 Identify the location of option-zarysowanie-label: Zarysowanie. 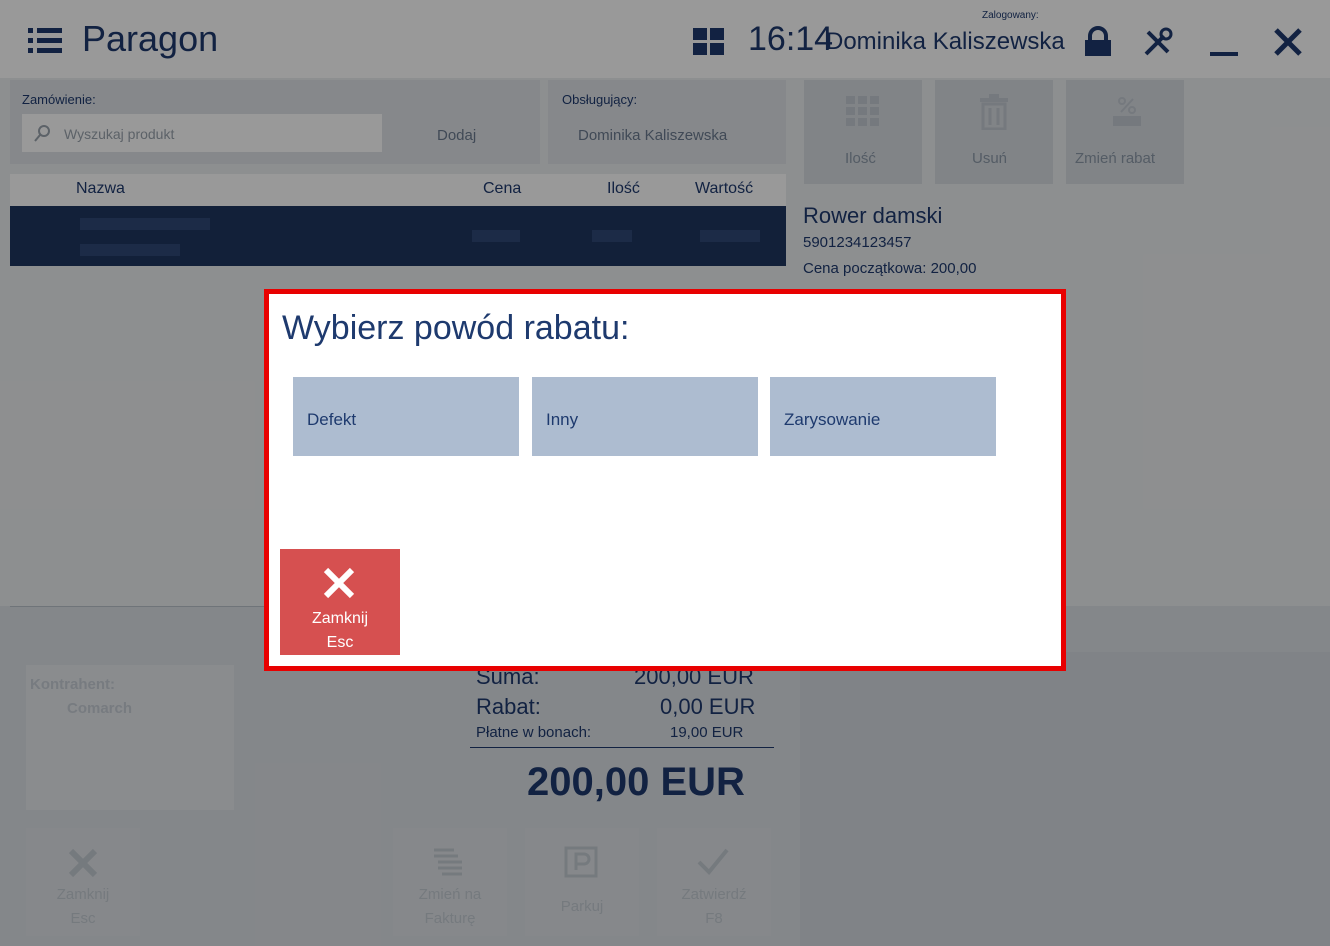
(832, 419).